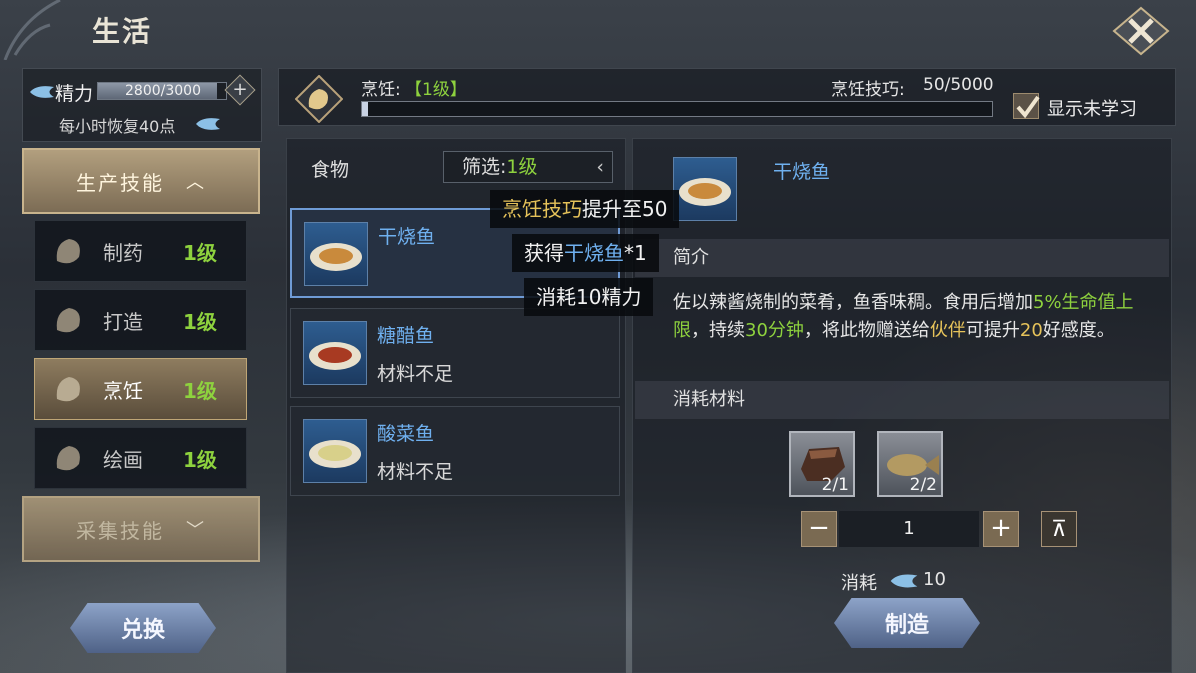 The image size is (1196, 673). I want to click on skill-progress-panel: 烹饪: 【1级】 烹饪技巧: 50/5000 显示未学习, so click(727, 97).